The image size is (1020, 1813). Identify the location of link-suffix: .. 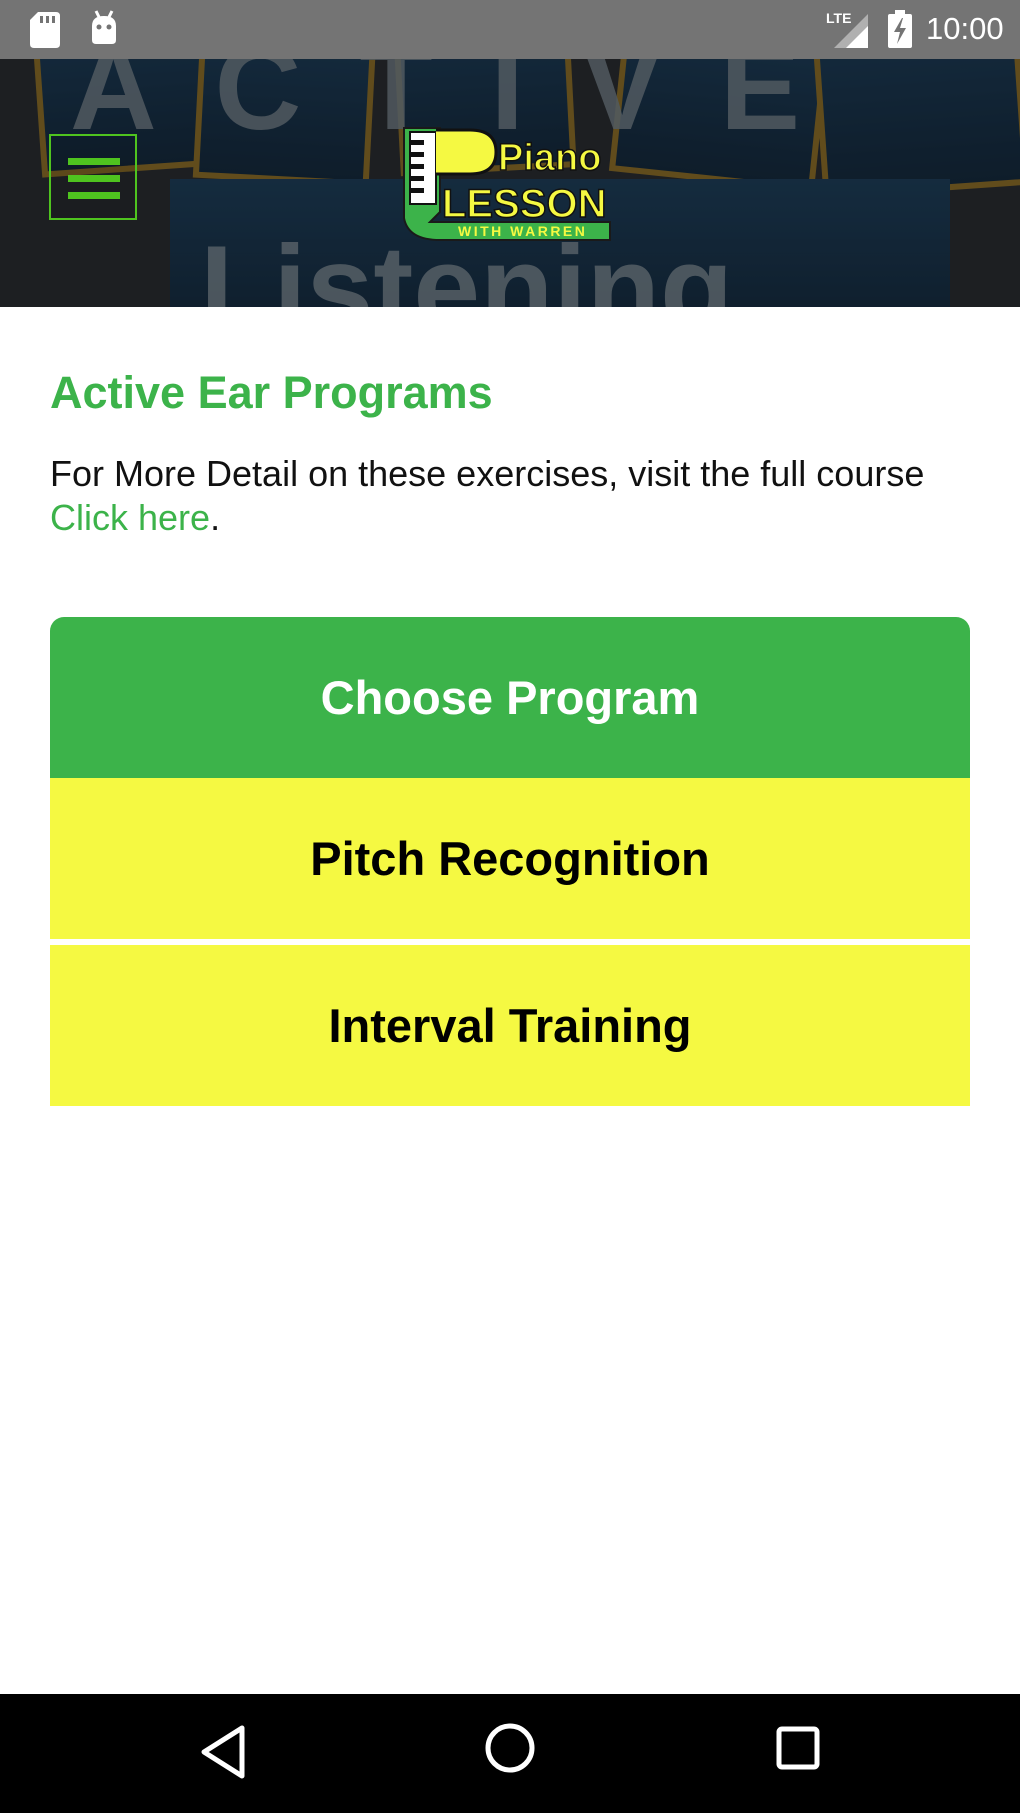
(215, 517).